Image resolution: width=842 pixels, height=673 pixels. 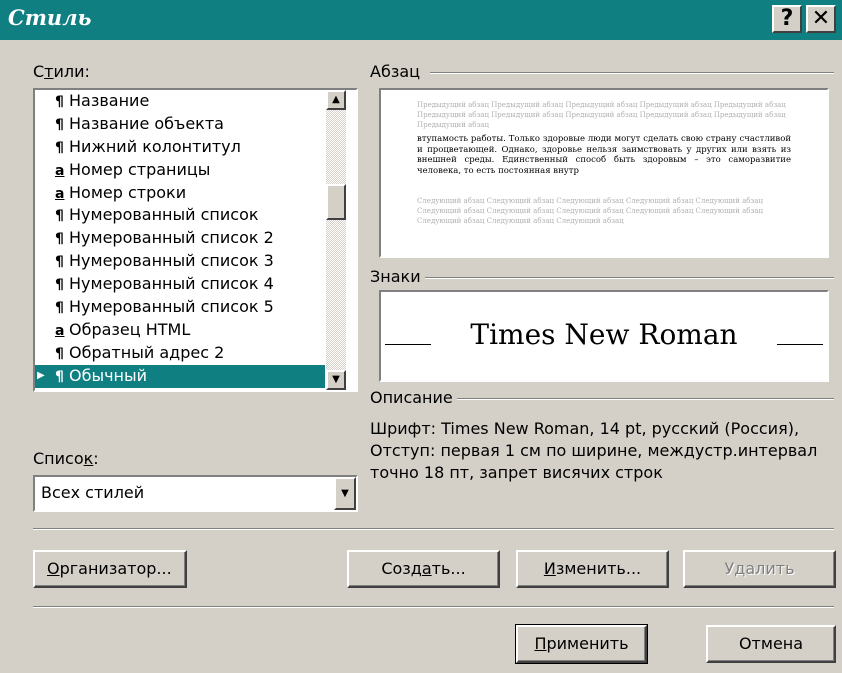 I want to click on style-list-item-label: Нумерованный список 3, so click(x=171, y=261).